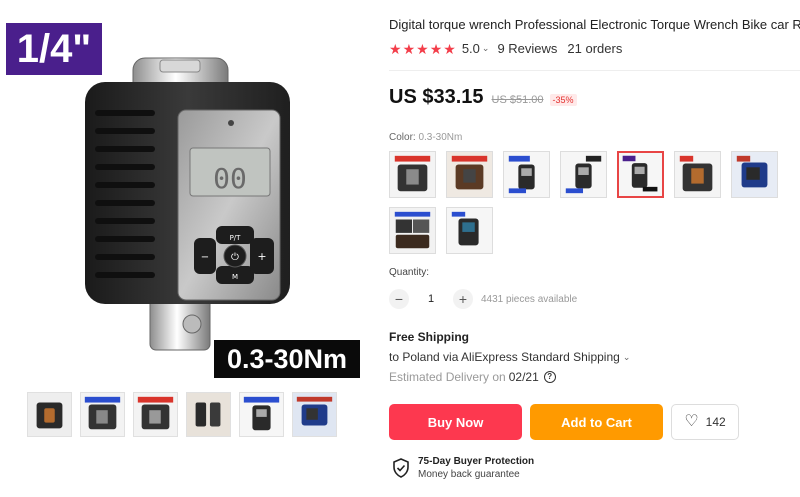 Image resolution: width=800 pixels, height=497 pixels. Describe the element at coordinates (54, 49) in the screenshot. I see `drive-size-badge: 1/4"` at that location.